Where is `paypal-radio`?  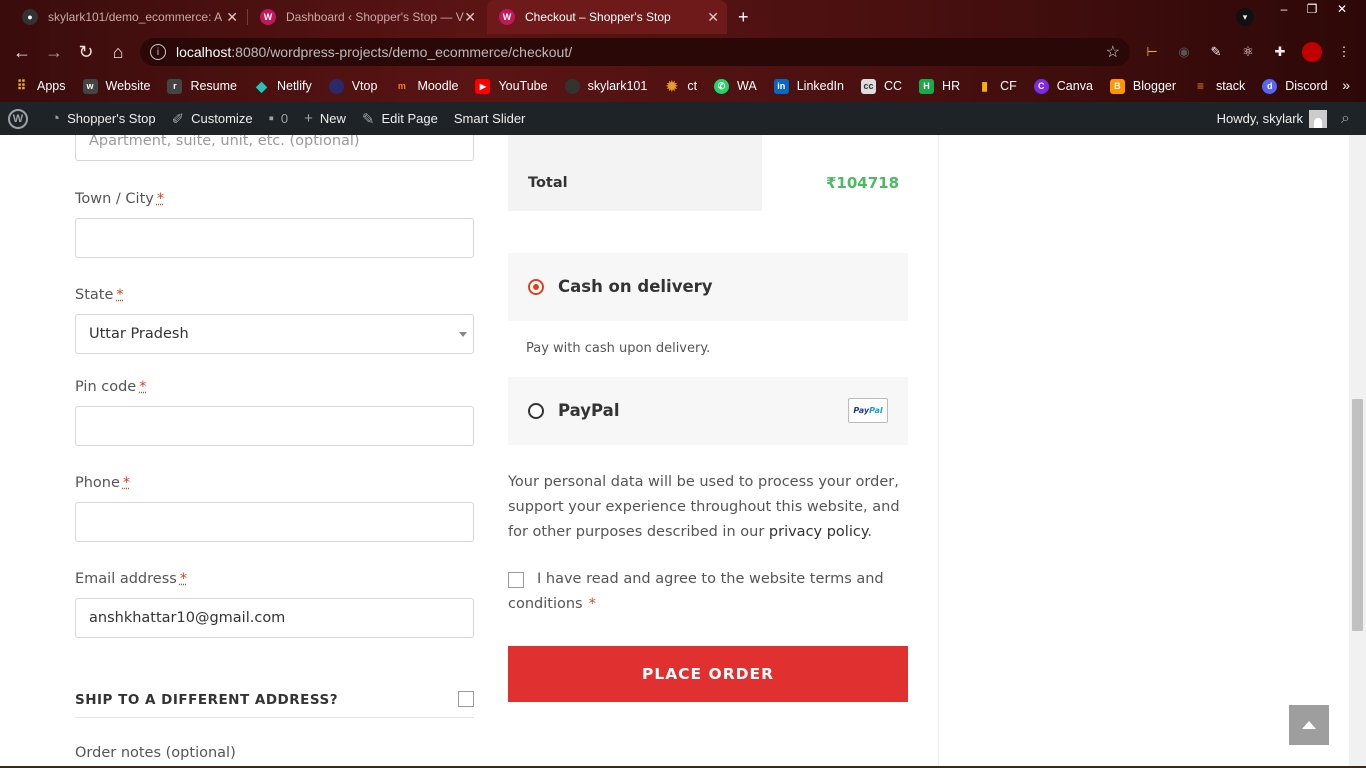
paypal-radio is located at coordinates (536, 411).